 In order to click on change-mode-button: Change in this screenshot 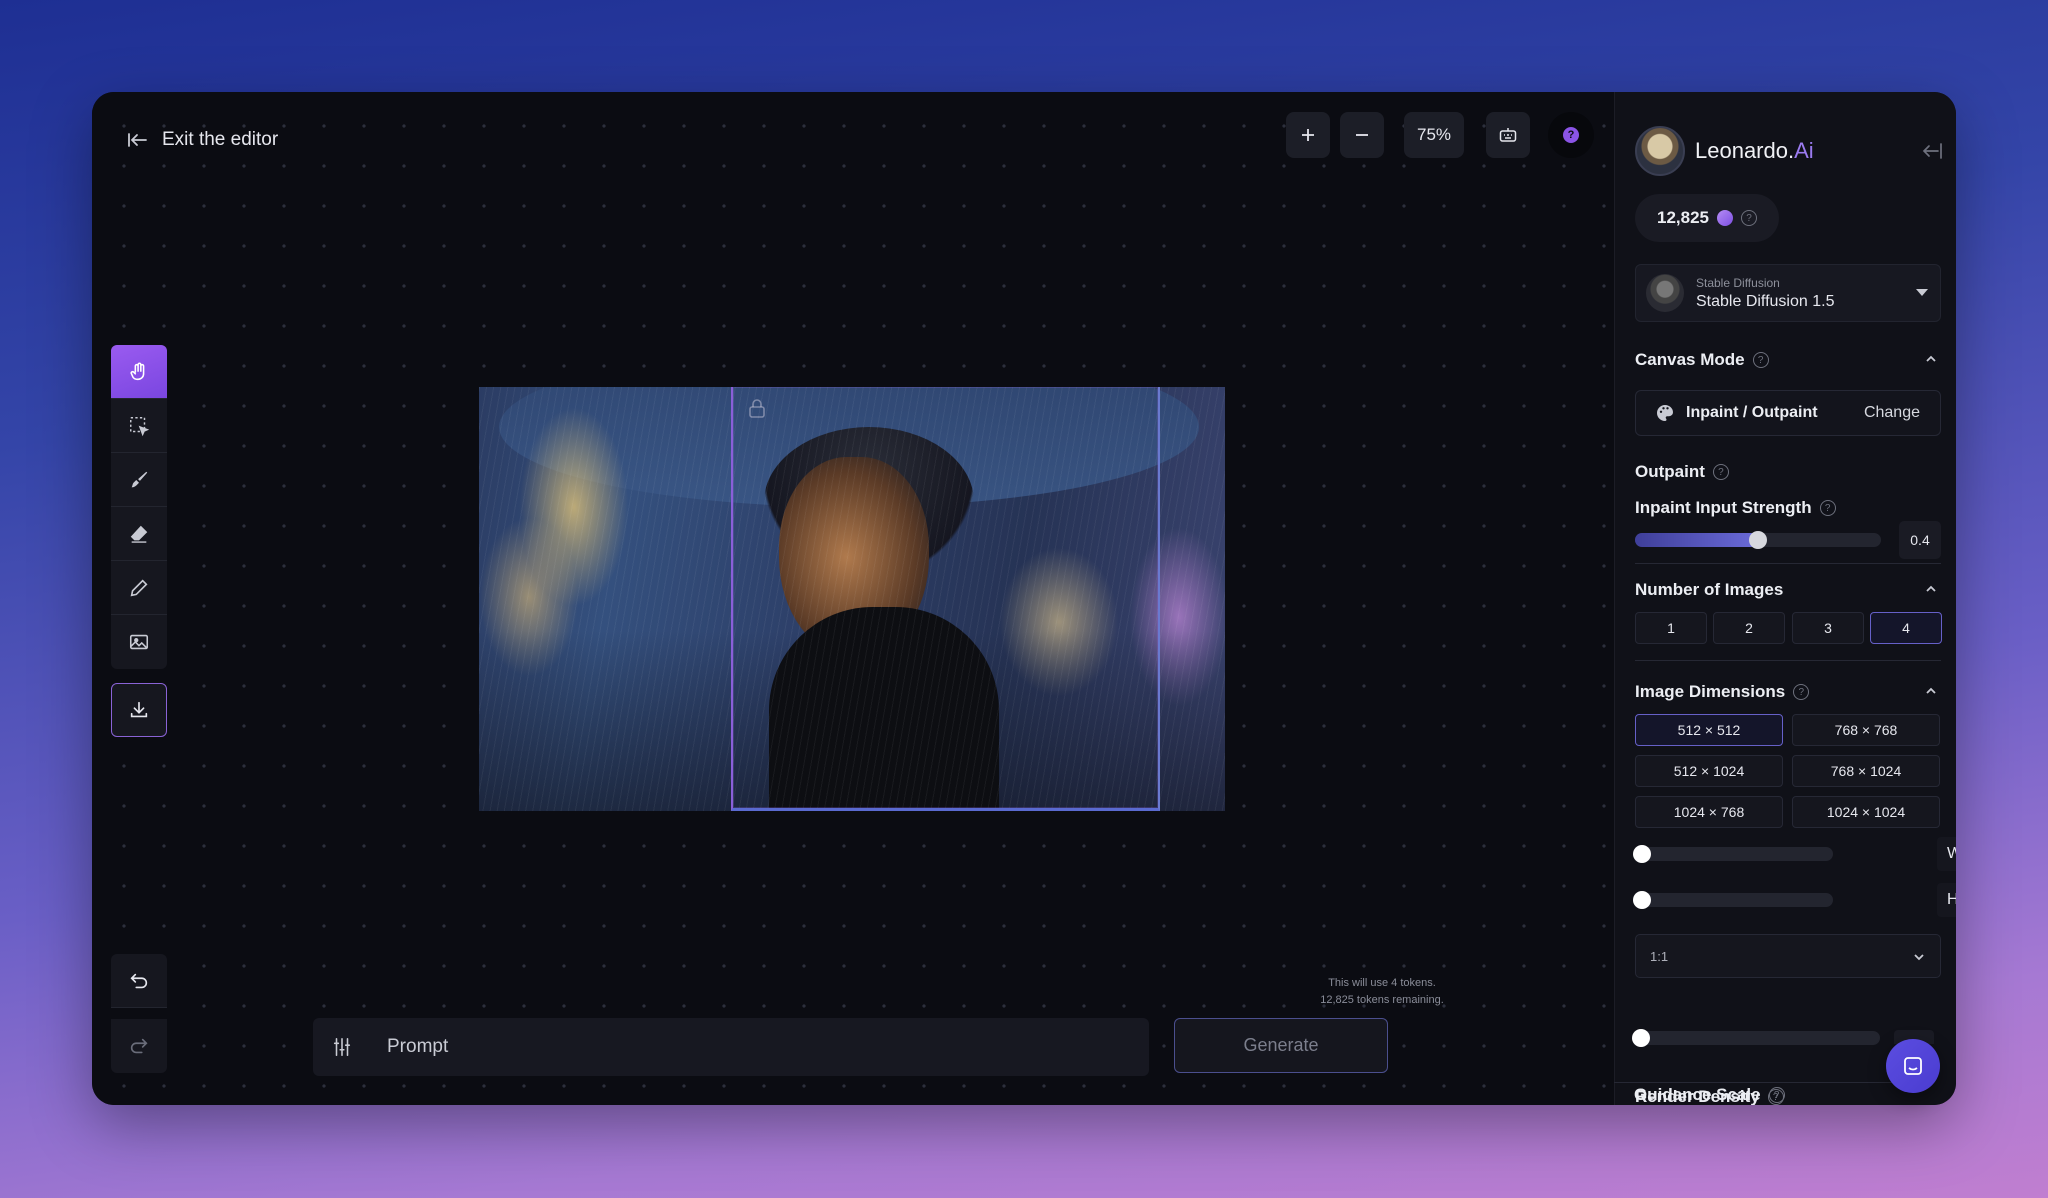, I will do `click(1892, 413)`.